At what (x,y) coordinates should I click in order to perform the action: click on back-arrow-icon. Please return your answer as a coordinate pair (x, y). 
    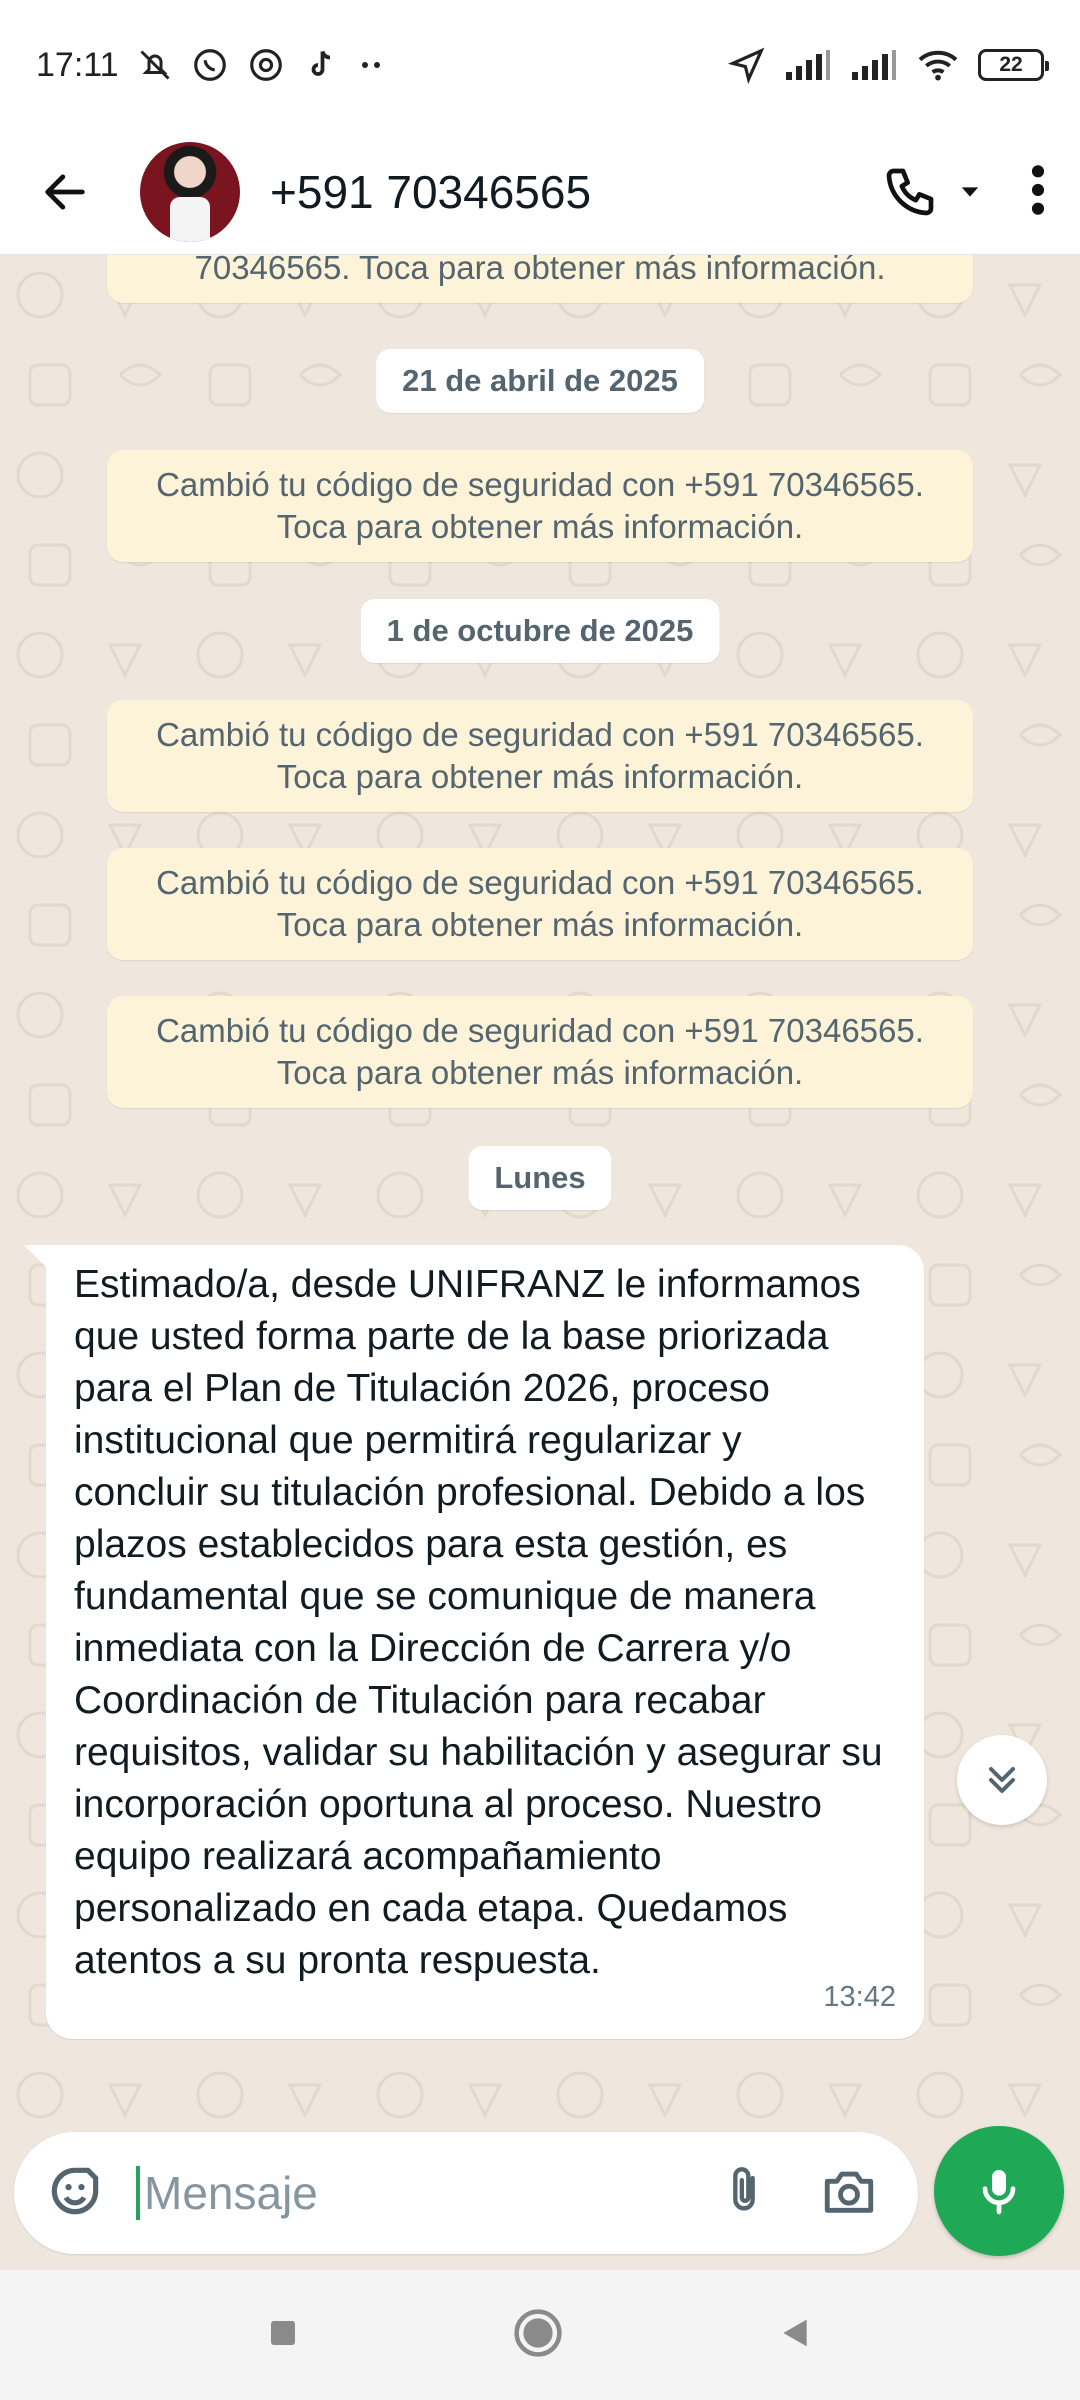
    Looking at the image, I should click on (65, 192).